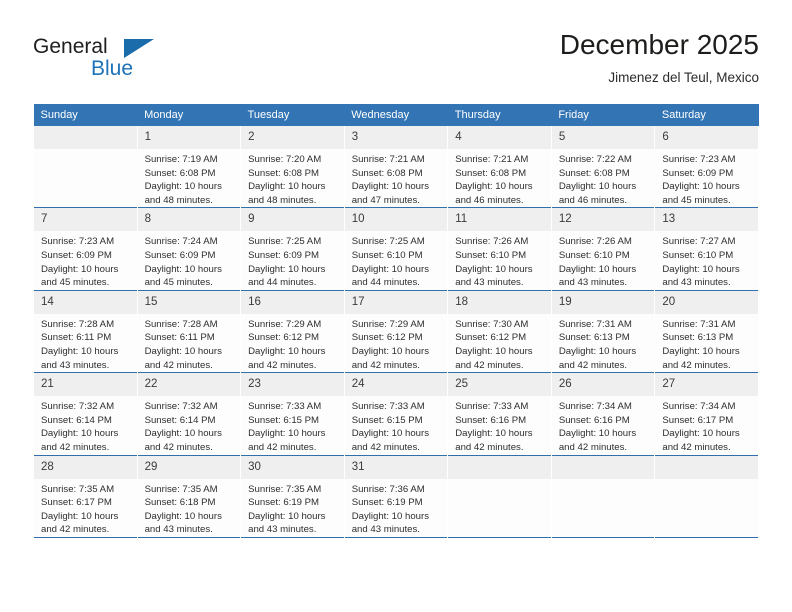 This screenshot has width=792, height=612. I want to click on sunset-time: Sunset: 6:13 PM, so click(594, 338).